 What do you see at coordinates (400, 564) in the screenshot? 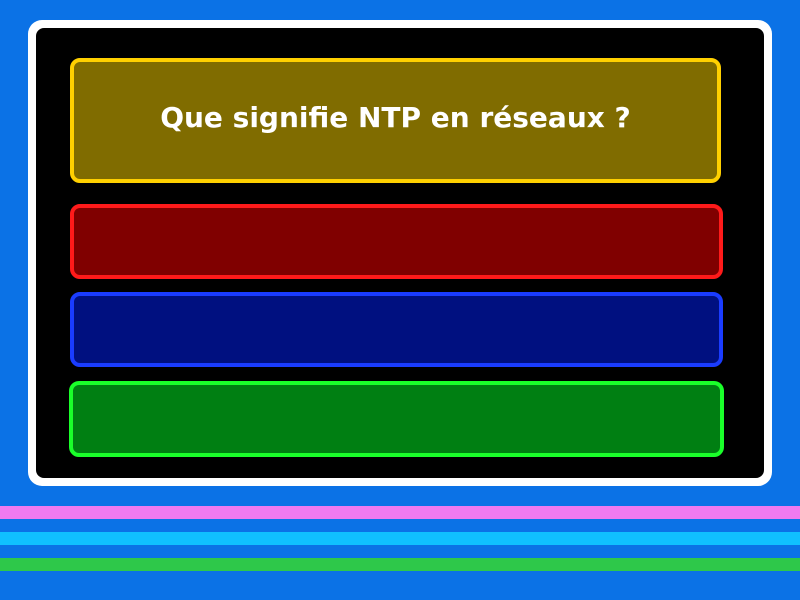
I see `decorative-stripe-green` at bounding box center [400, 564].